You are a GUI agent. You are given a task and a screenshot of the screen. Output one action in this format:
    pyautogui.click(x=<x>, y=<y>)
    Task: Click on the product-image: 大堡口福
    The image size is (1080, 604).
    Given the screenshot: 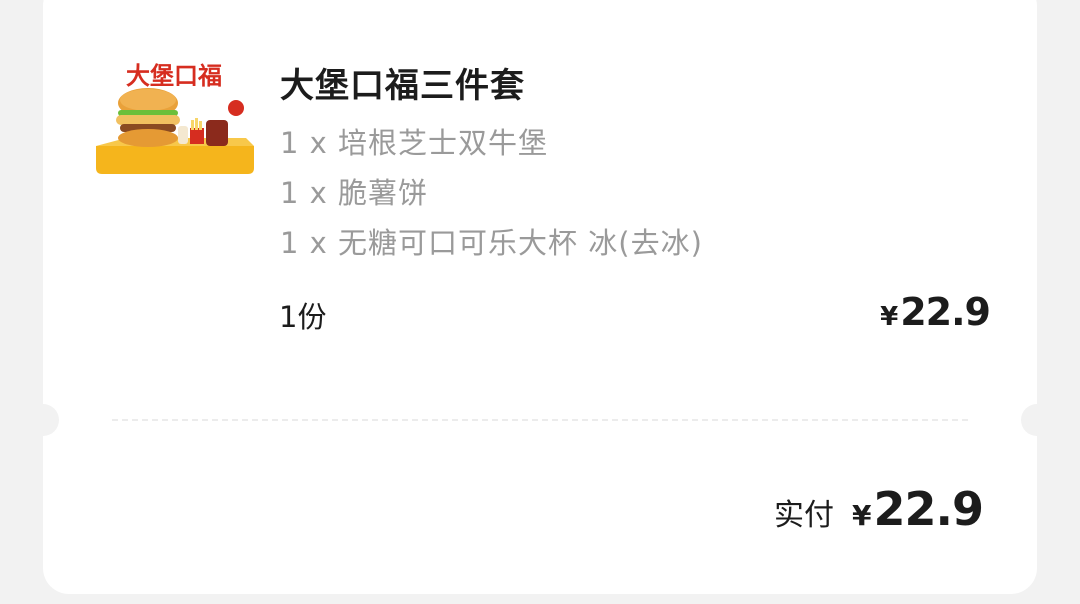 What is the action you would take?
    pyautogui.click(x=175, y=117)
    